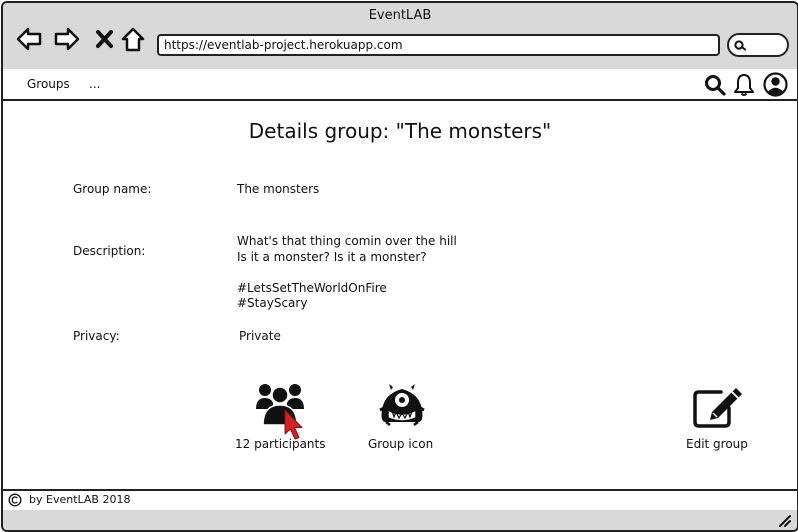 The width and height of the screenshot is (798, 532). I want to click on description-hashtag: #StayScary, so click(272, 303).